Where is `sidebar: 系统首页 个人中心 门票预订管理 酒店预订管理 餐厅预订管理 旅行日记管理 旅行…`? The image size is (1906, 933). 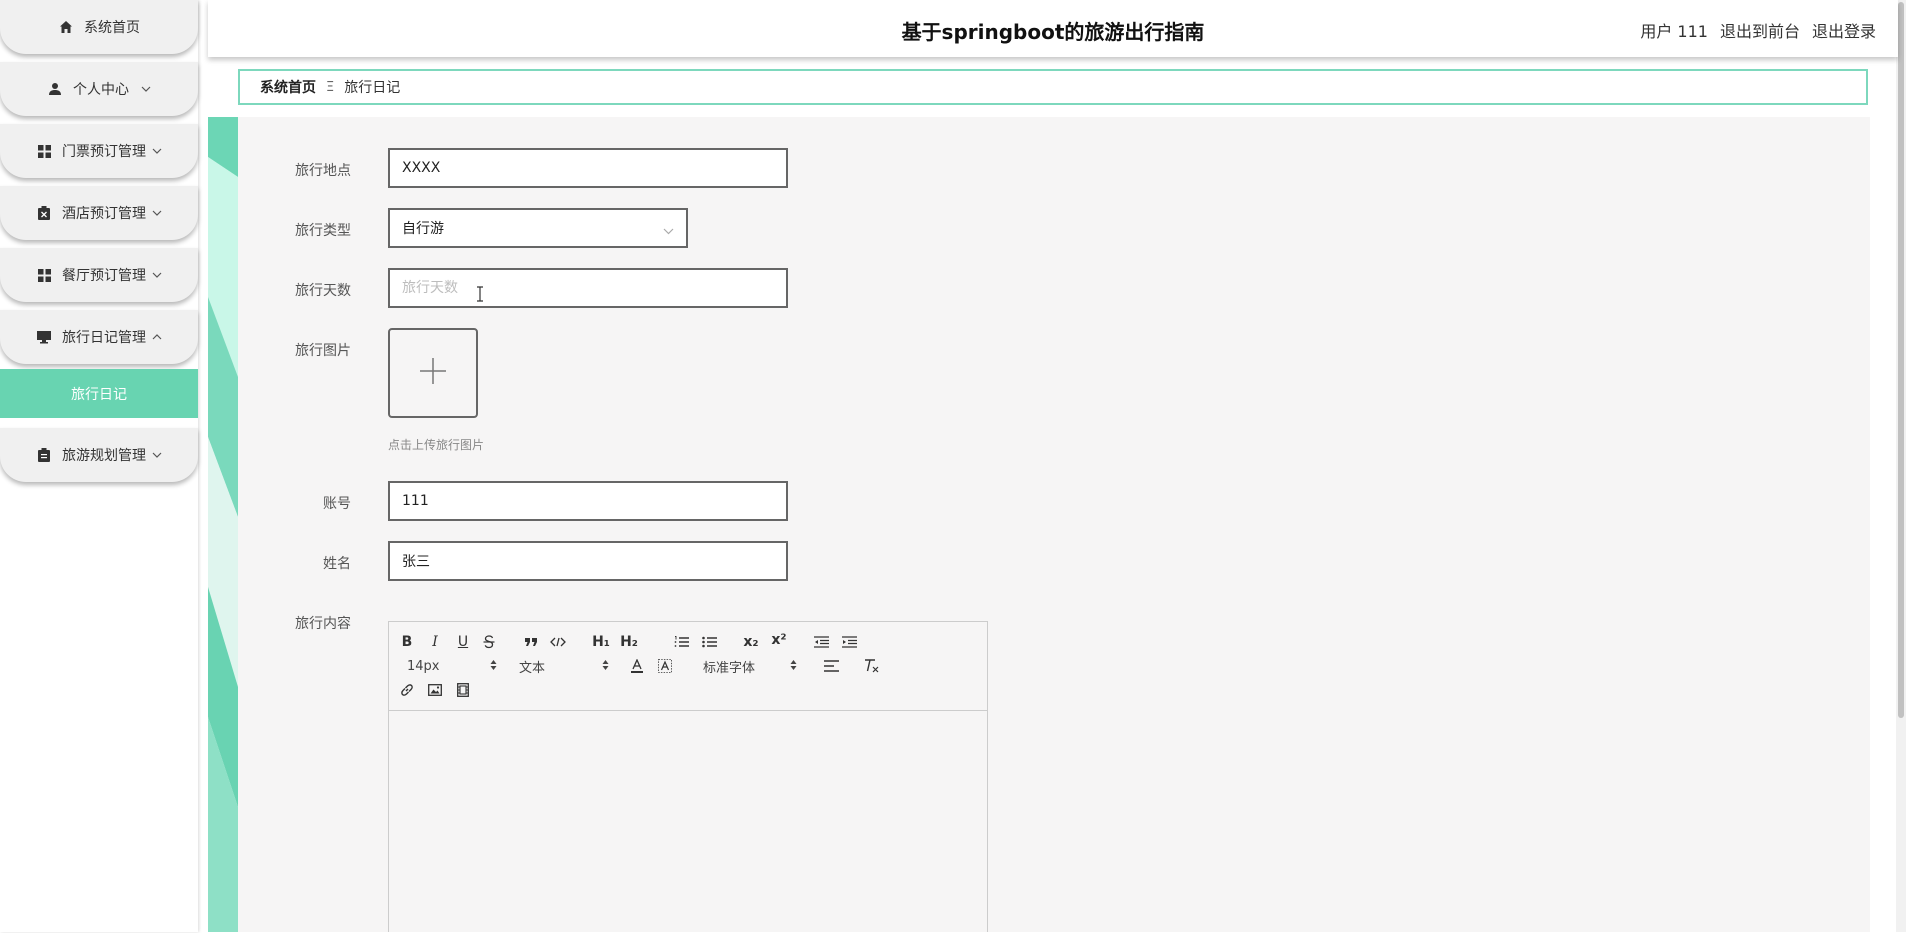 sidebar: 系统首页 个人中心 门票预订管理 酒店预订管理 餐厅预订管理 旅行日记管理 旅行… is located at coordinates (99, 466).